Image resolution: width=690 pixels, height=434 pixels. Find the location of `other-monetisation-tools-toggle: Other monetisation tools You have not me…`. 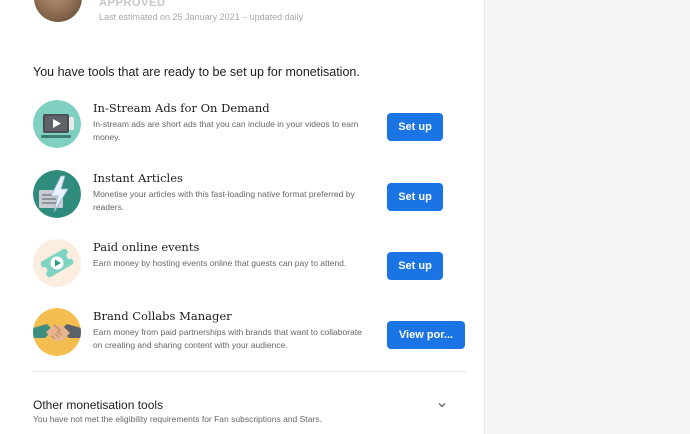

other-monetisation-tools-toggle: Other monetisation tools You have not me… is located at coordinates (249, 412).